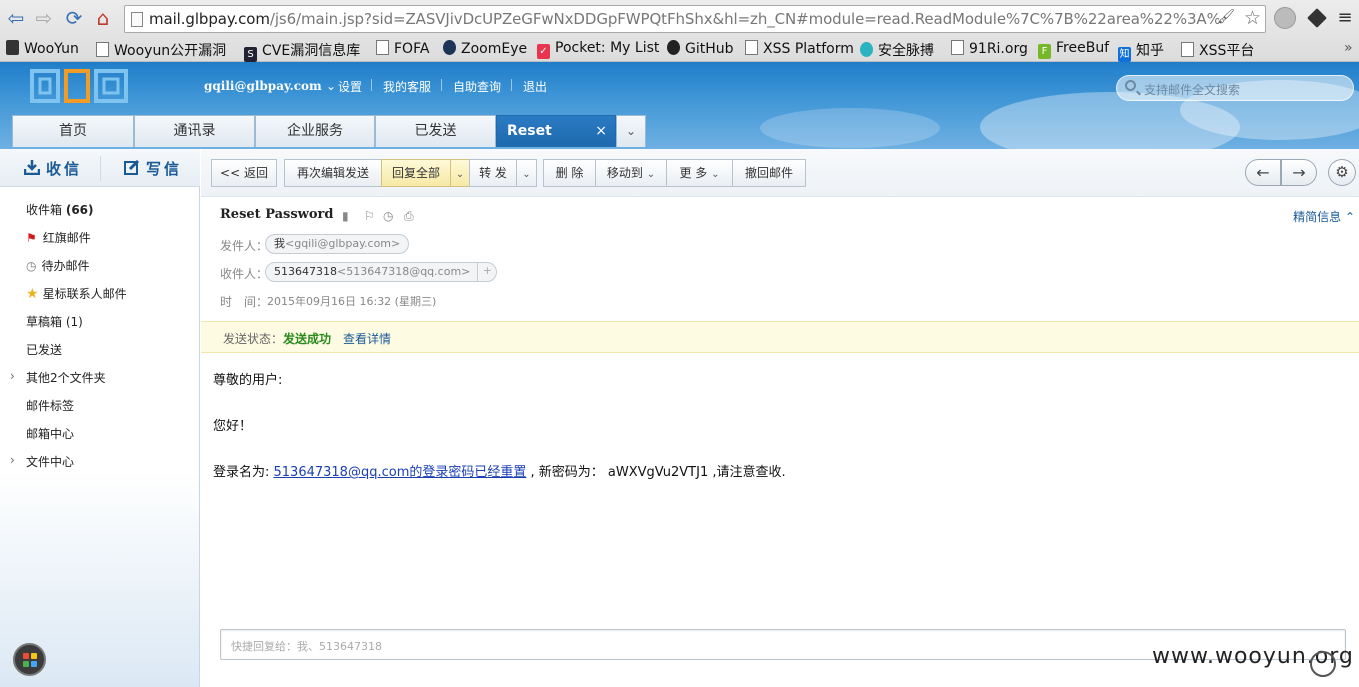 The height and width of the screenshot is (687, 1359). I want to click on chevron-down-icon: ⌄, so click(715, 174).